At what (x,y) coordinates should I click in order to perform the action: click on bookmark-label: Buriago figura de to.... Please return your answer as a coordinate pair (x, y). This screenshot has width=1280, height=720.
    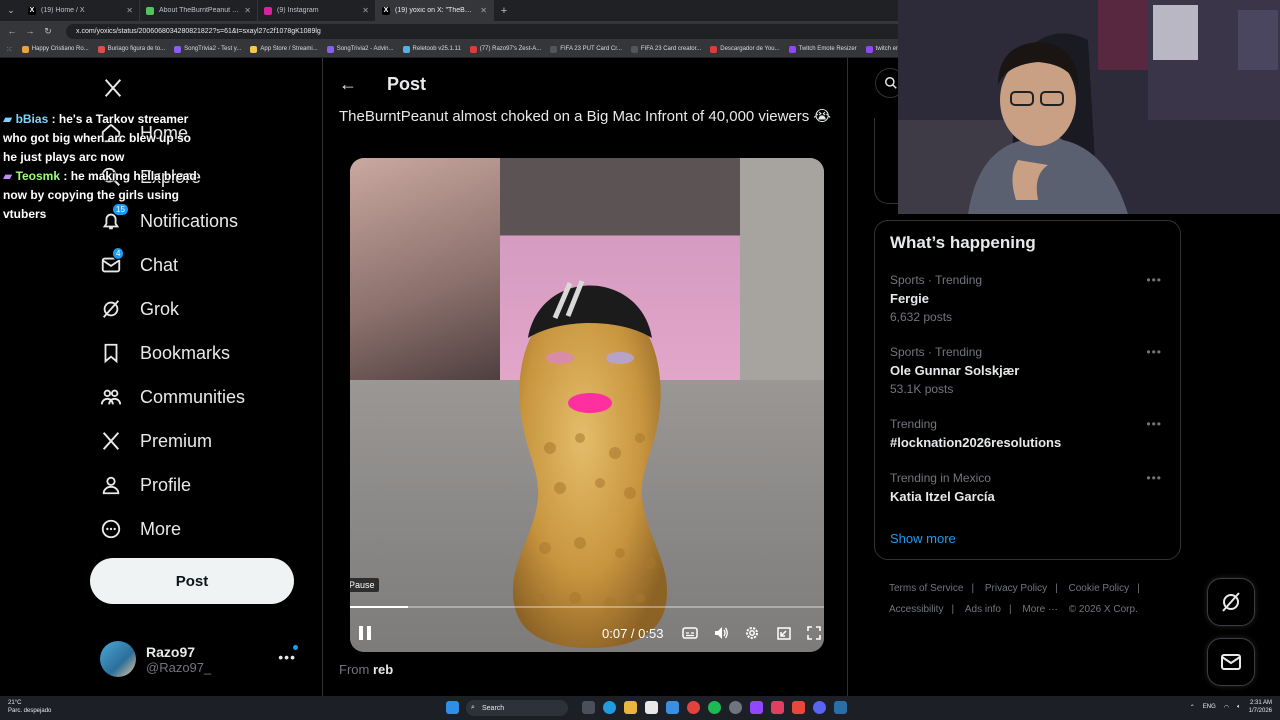
    Looking at the image, I should click on (136, 49).